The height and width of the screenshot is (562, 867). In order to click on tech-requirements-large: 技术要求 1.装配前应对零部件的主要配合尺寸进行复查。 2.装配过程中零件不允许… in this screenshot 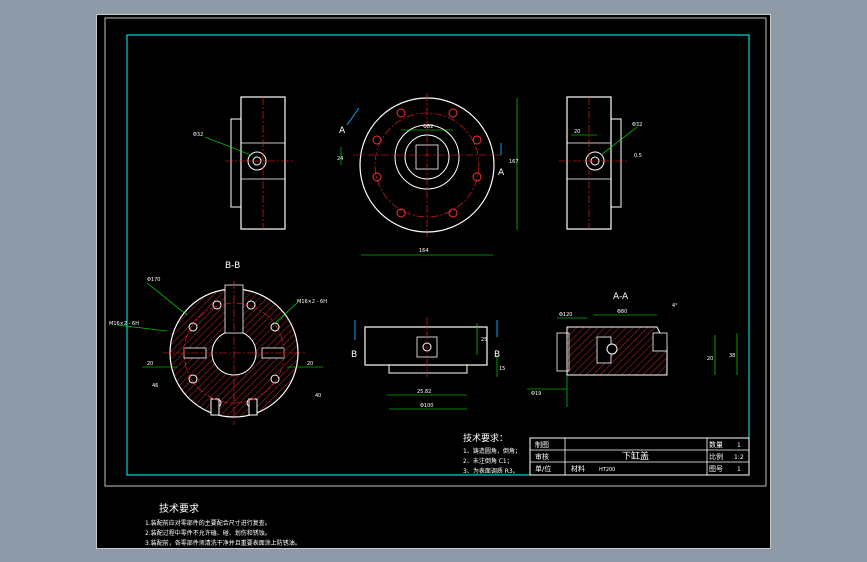, I will do `click(223, 524)`.